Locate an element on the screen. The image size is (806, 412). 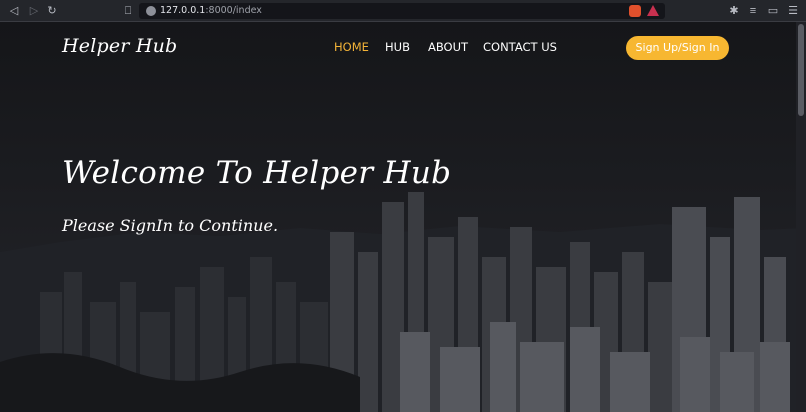
nav-contact-us: CONTACT US is located at coordinates (520, 47).